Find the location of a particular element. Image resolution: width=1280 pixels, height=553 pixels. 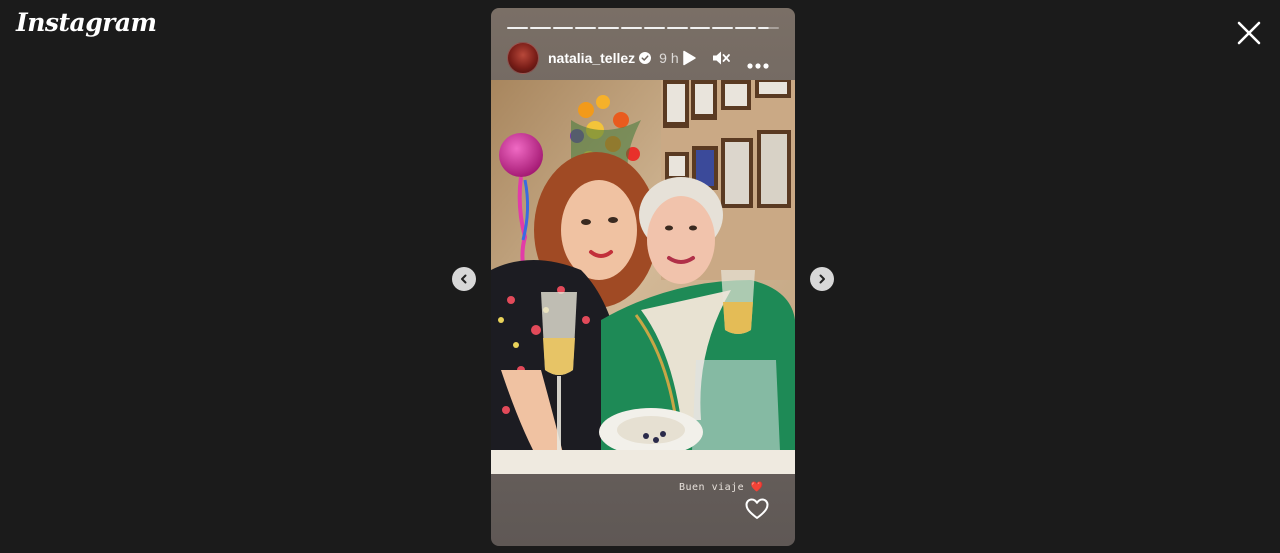

story-progress-bar is located at coordinates (643, 28).